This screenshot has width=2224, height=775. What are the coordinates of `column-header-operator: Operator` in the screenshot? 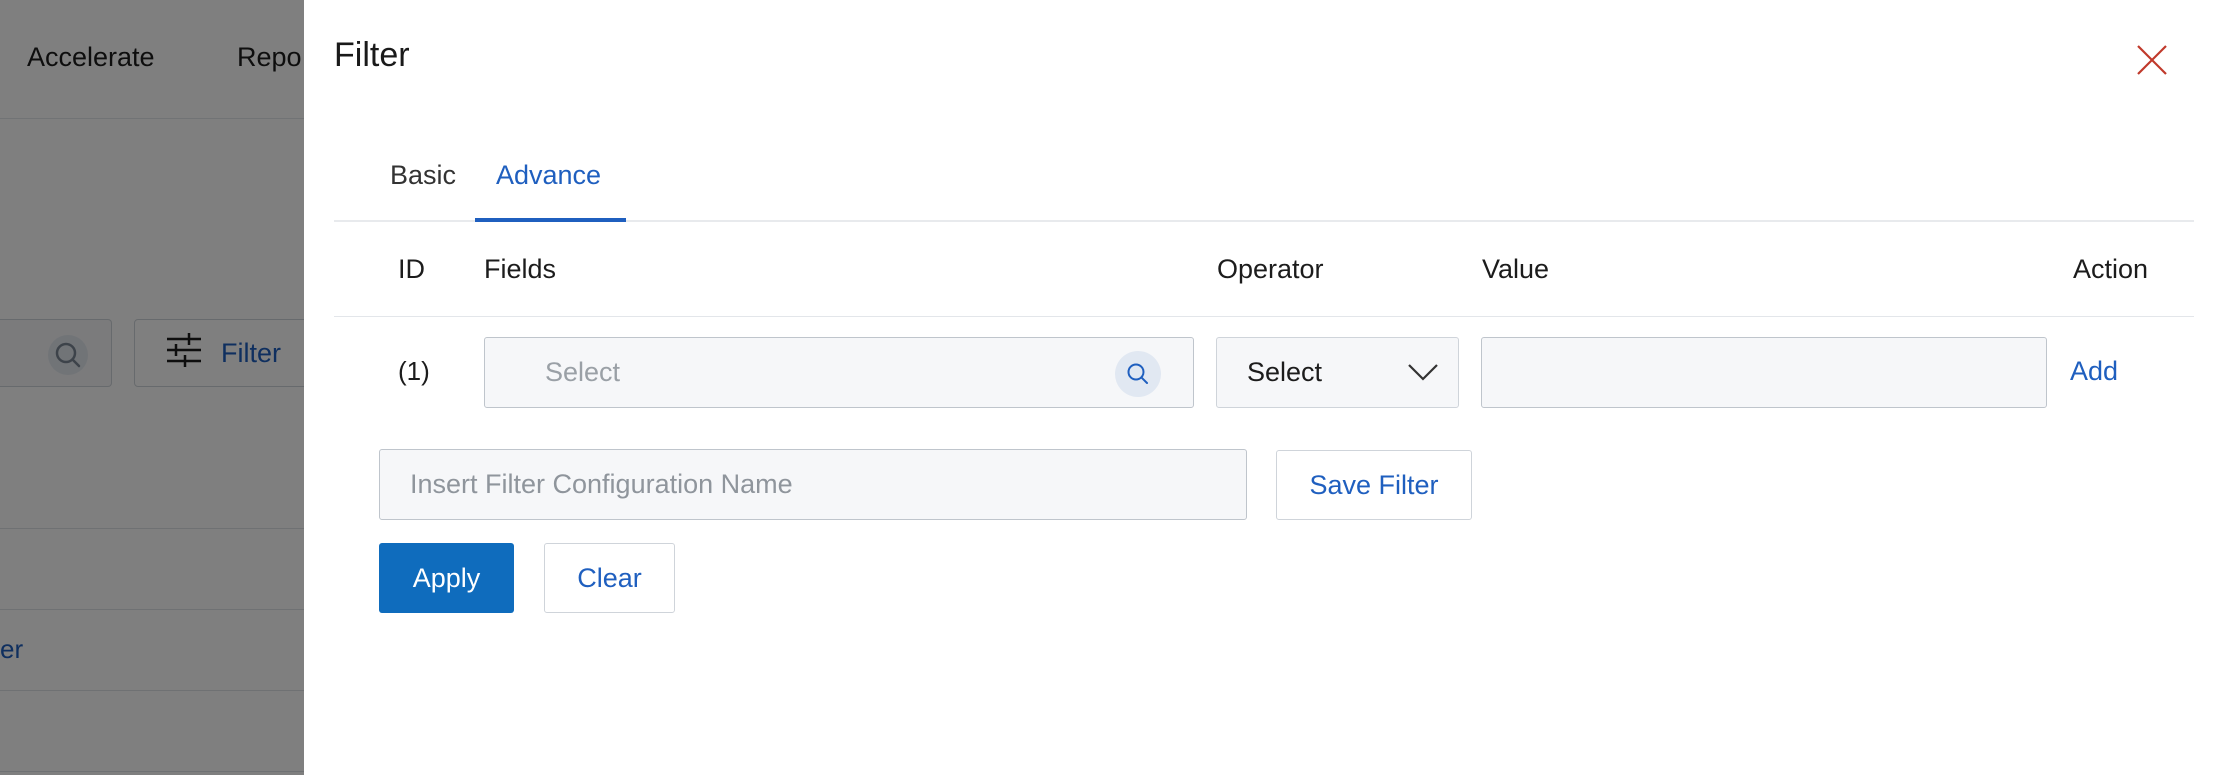 It's located at (1270, 269).